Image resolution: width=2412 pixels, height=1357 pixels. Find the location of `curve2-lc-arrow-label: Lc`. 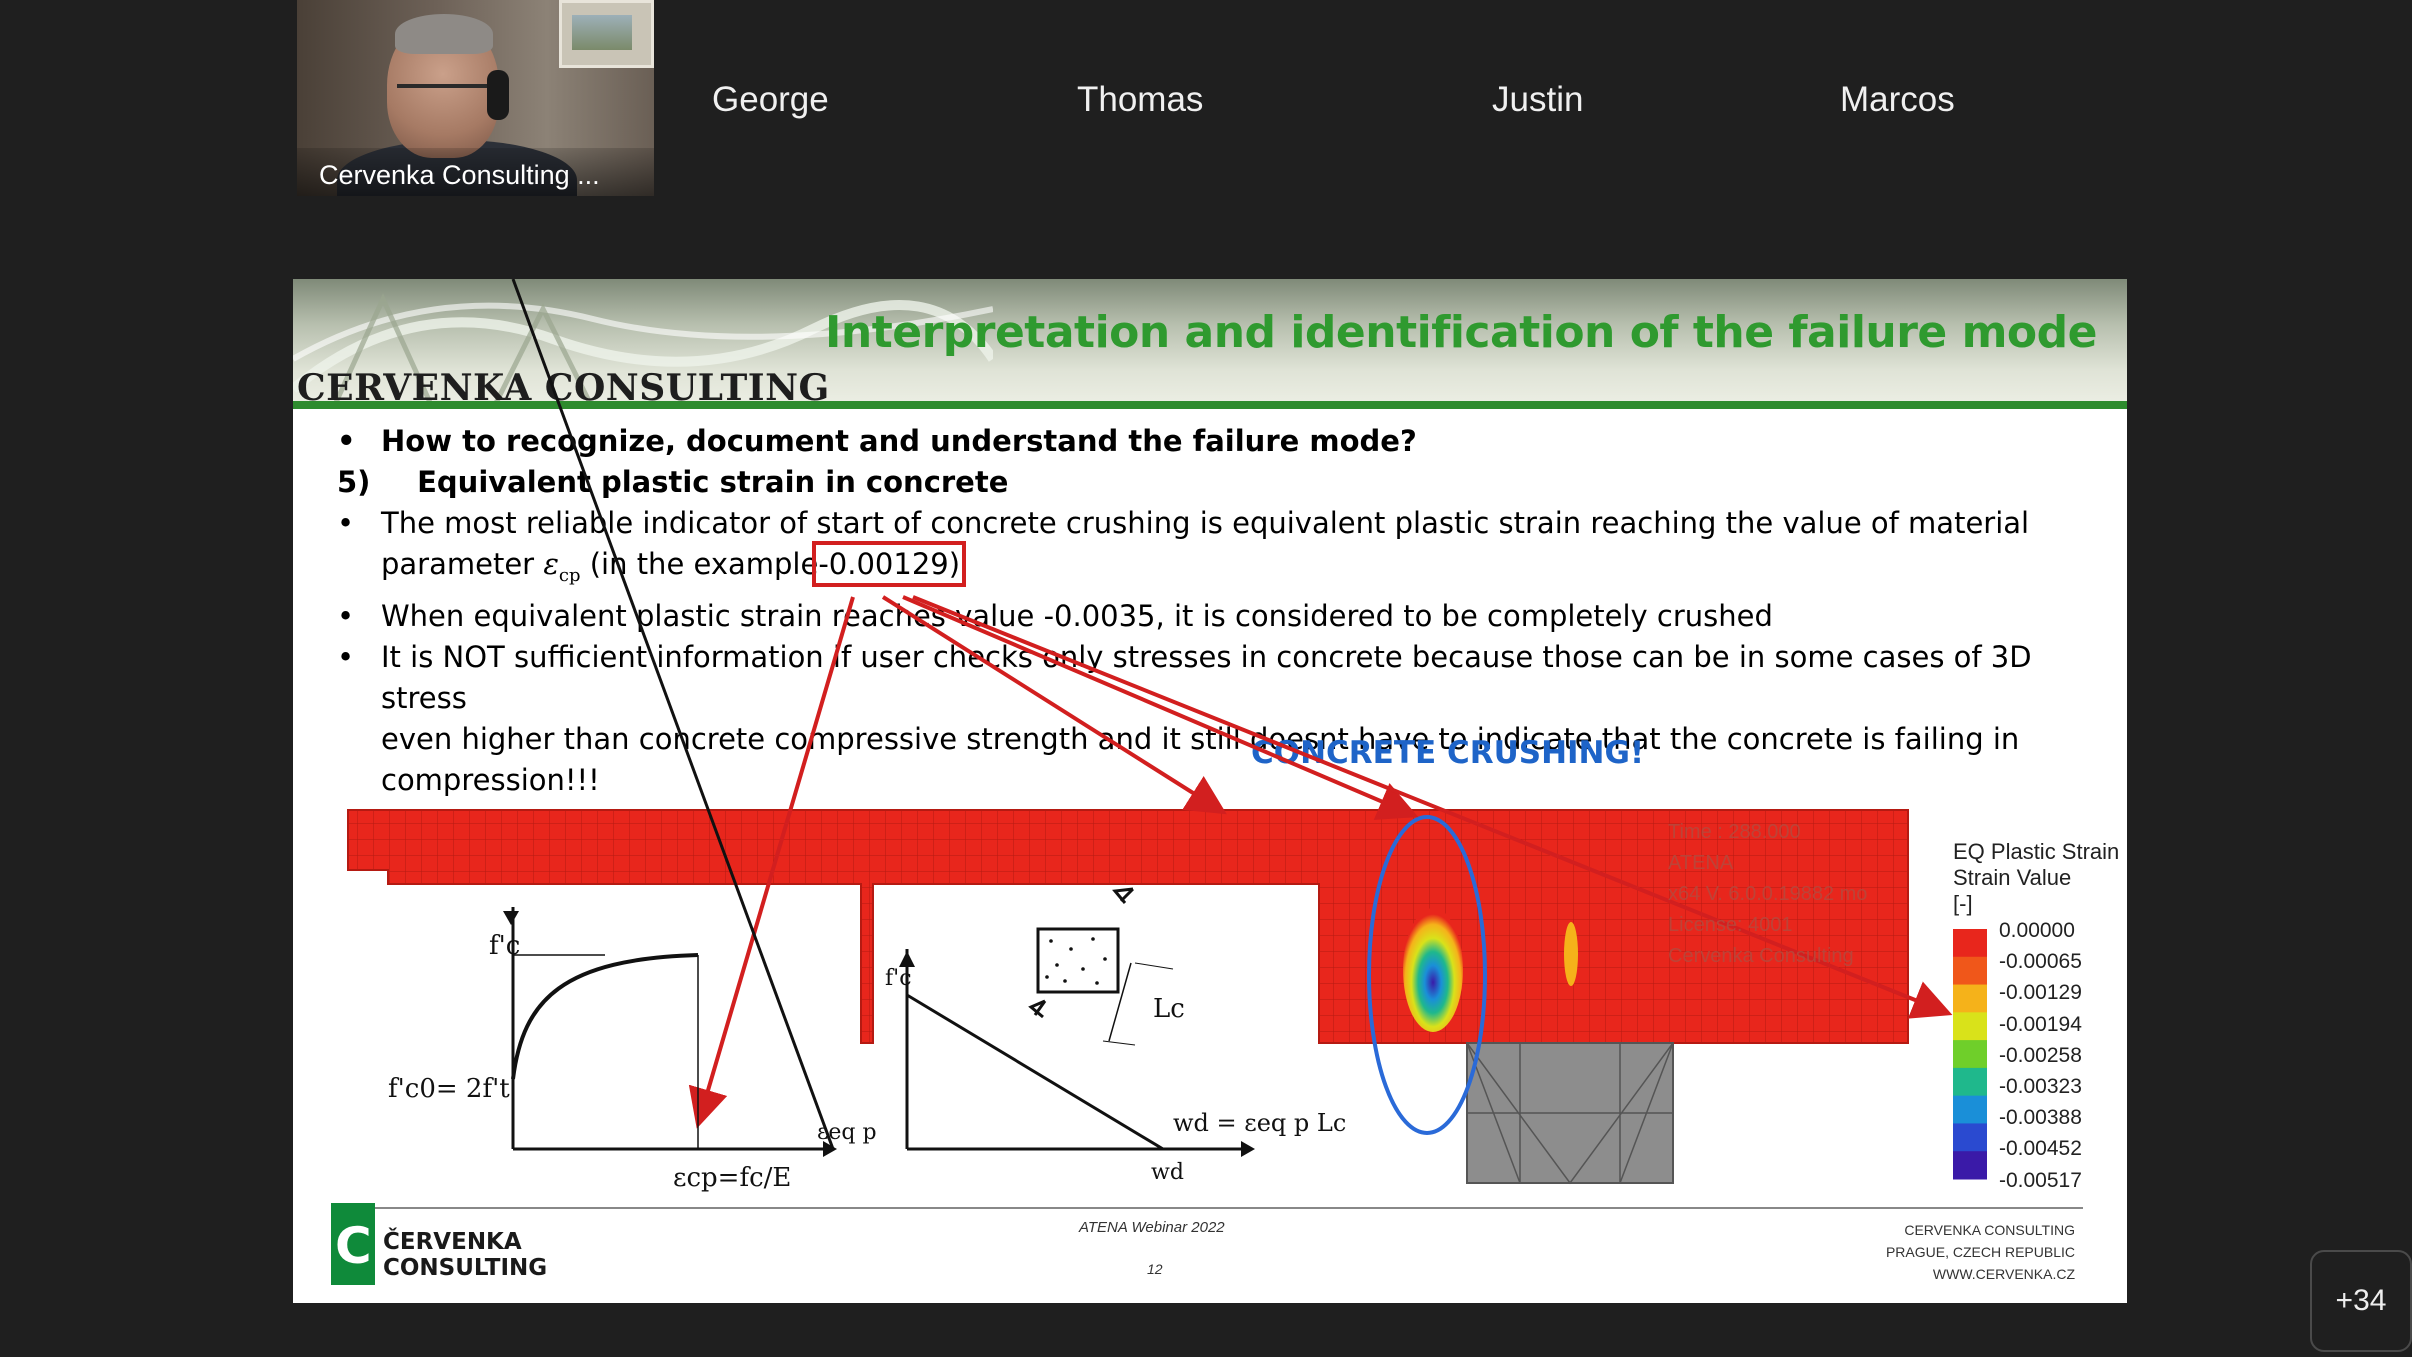

curve2-lc-arrow-label: Lc is located at coordinates (1169, 1009).